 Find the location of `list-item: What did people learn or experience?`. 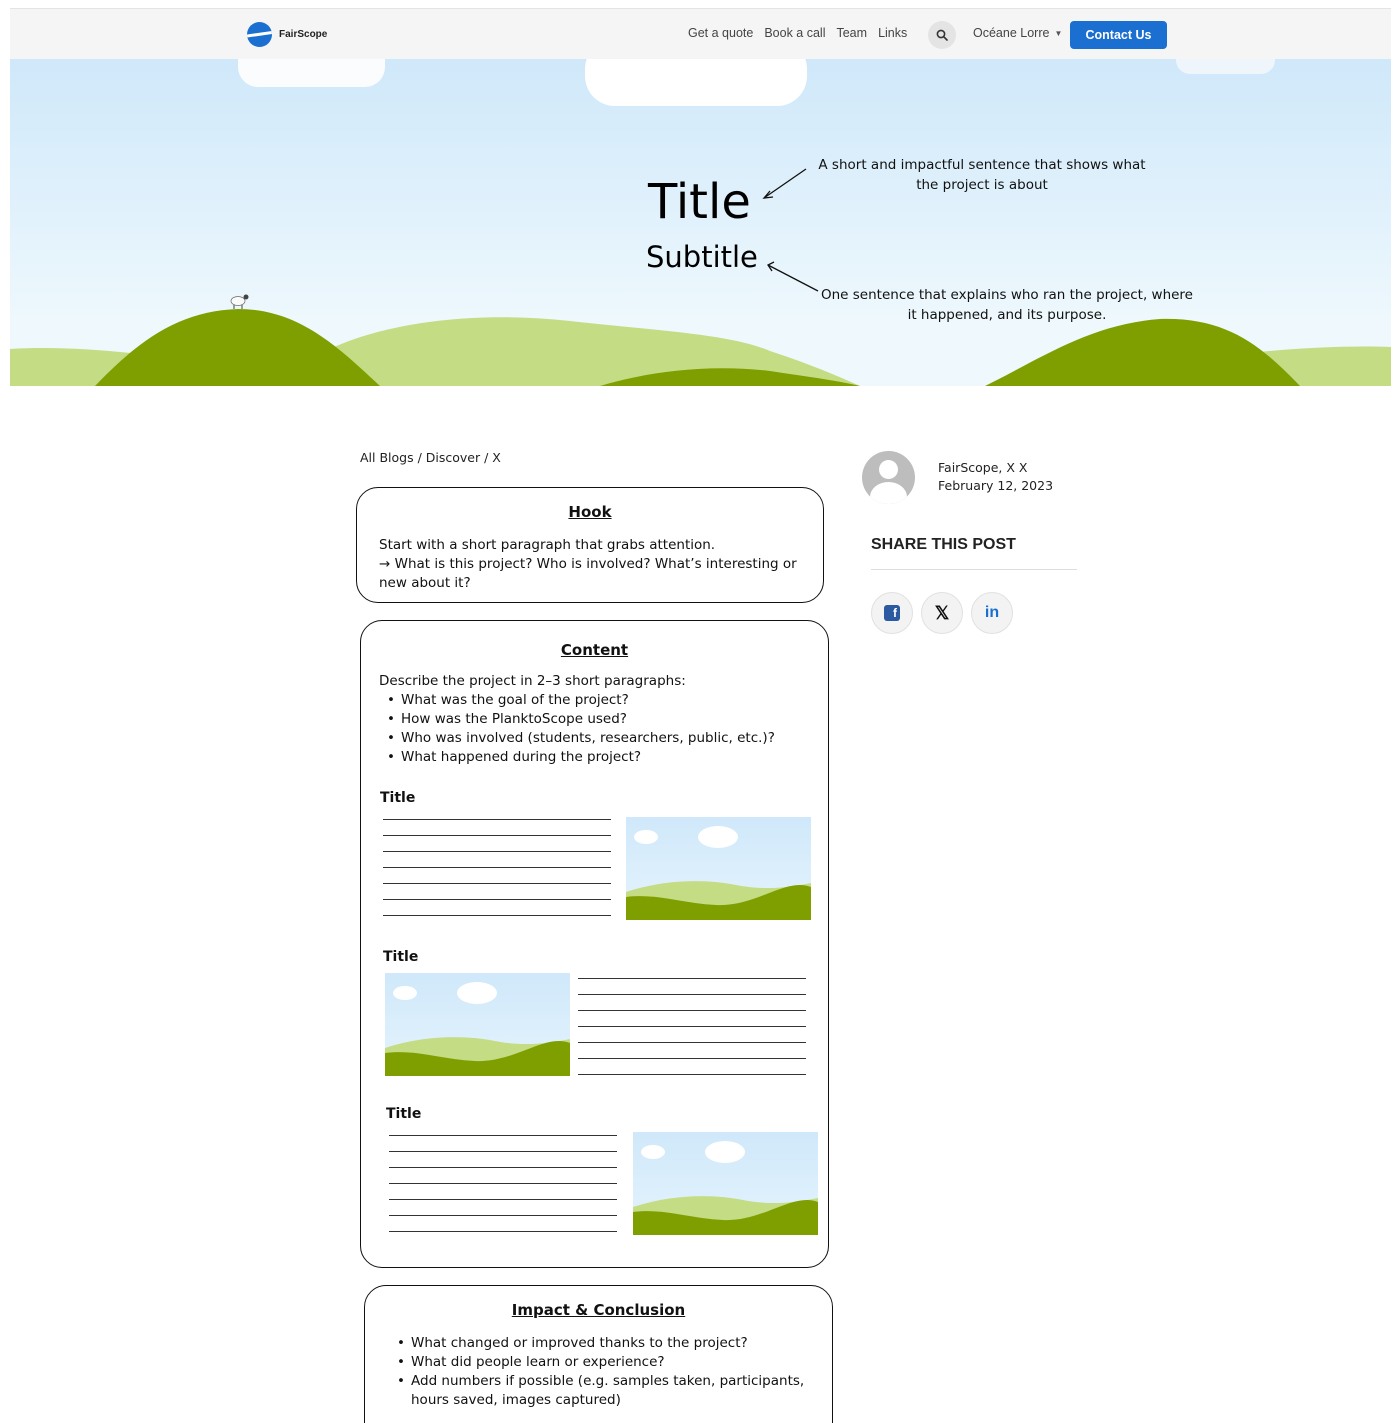

list-item: What did people learn or experience? is located at coordinates (605, 1362).